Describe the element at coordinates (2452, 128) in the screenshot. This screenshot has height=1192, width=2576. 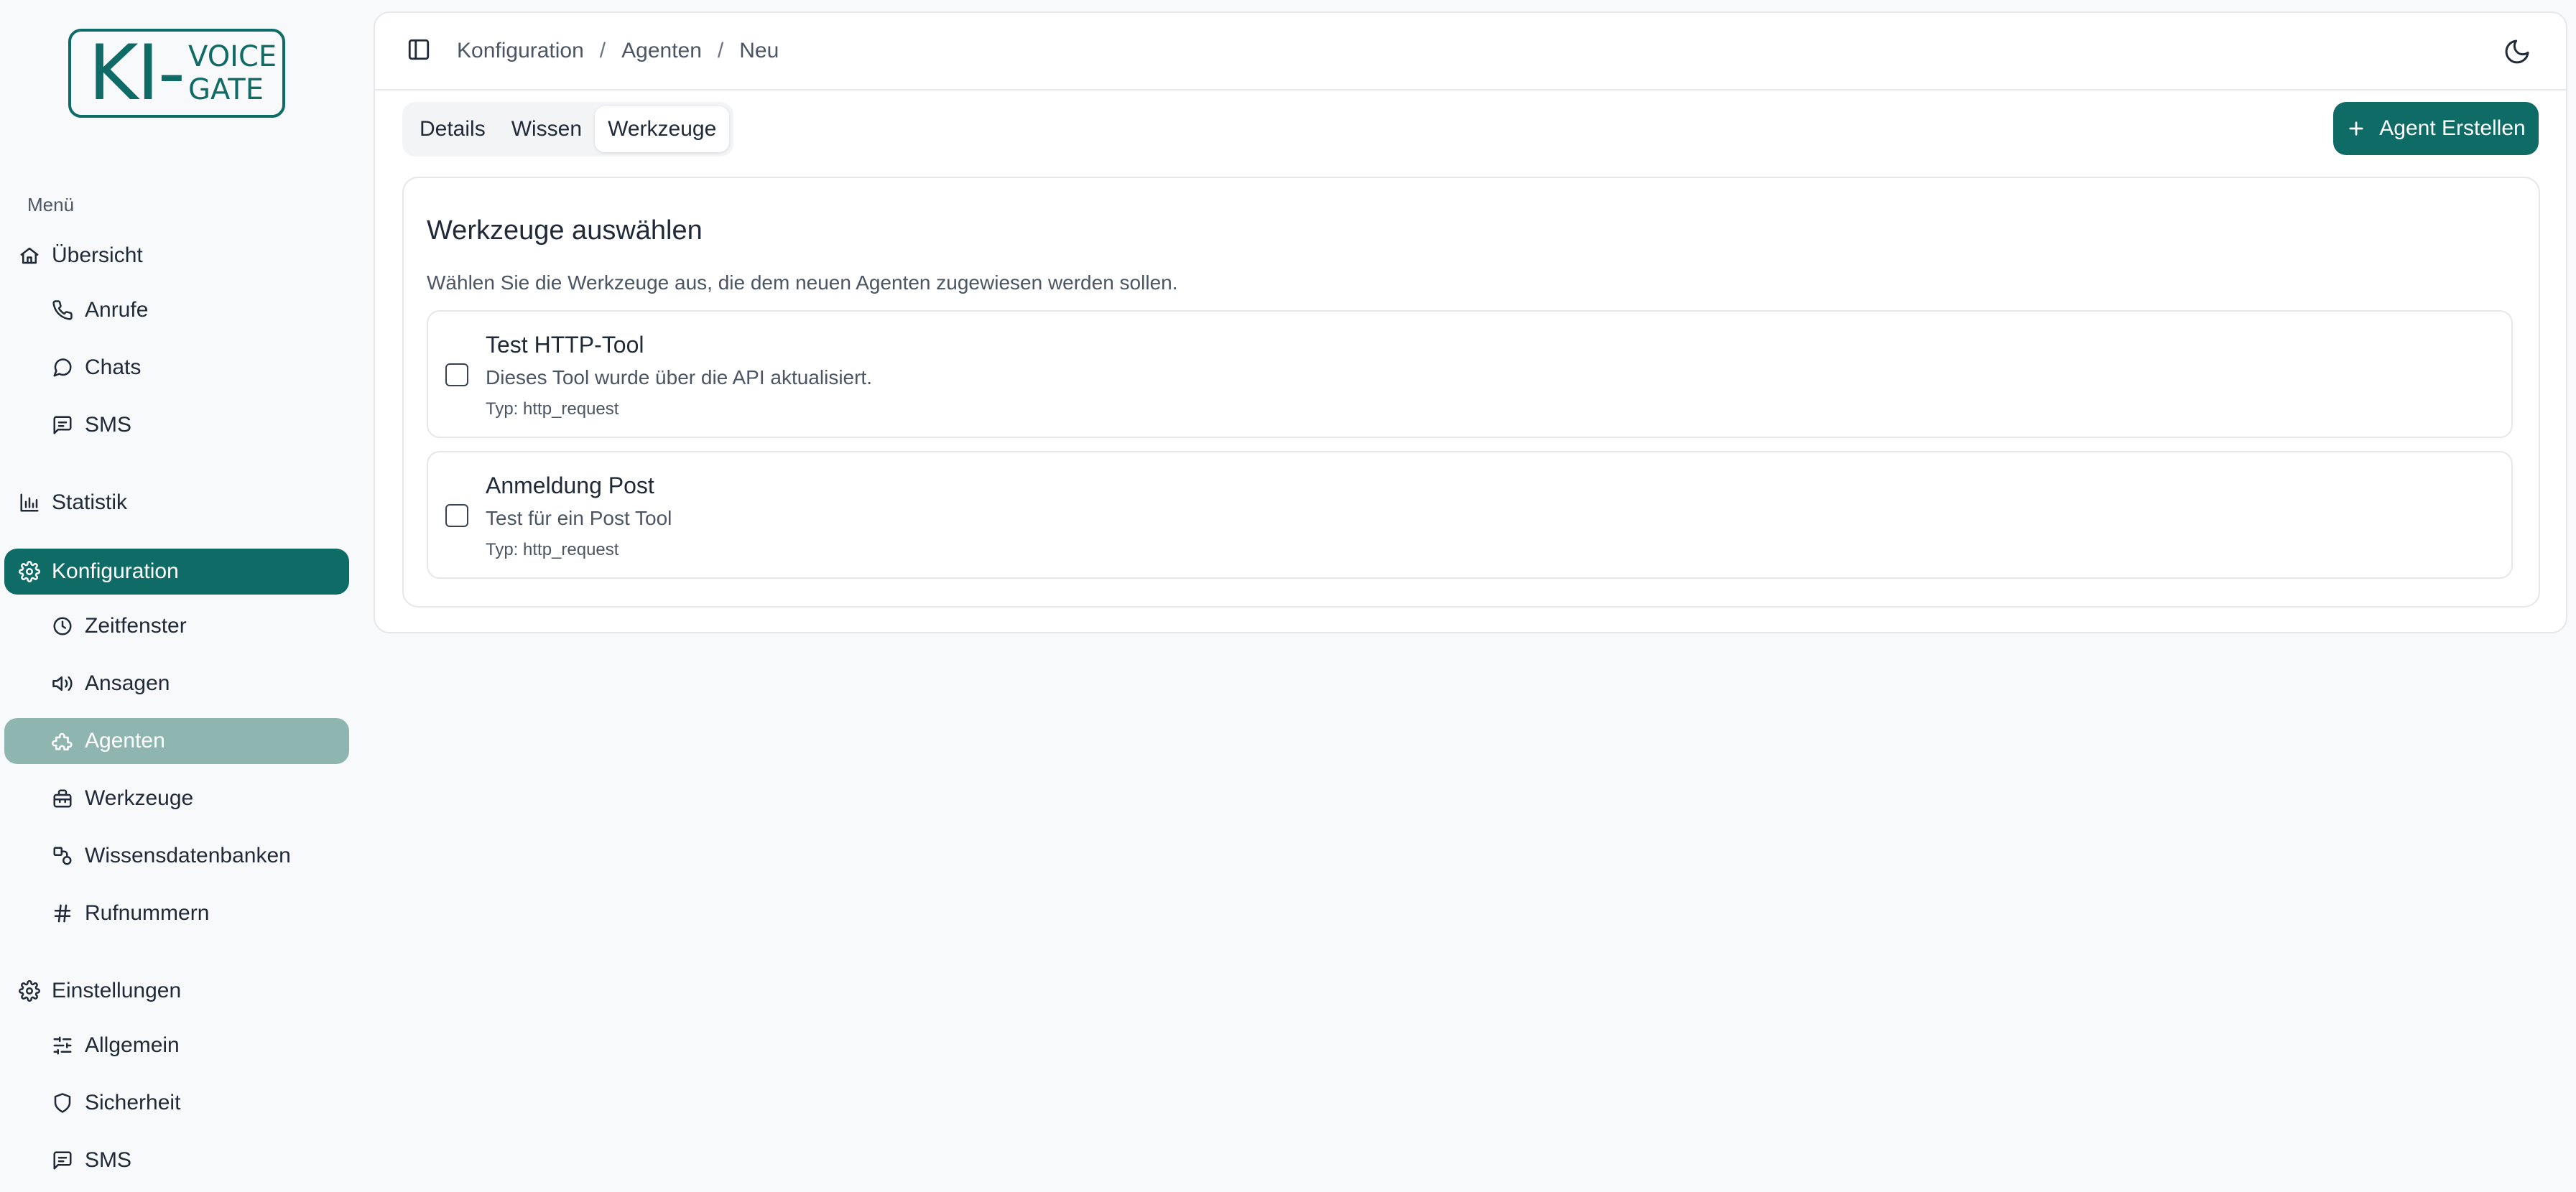
I see `create-agent-label: Agent Erstellen` at that location.